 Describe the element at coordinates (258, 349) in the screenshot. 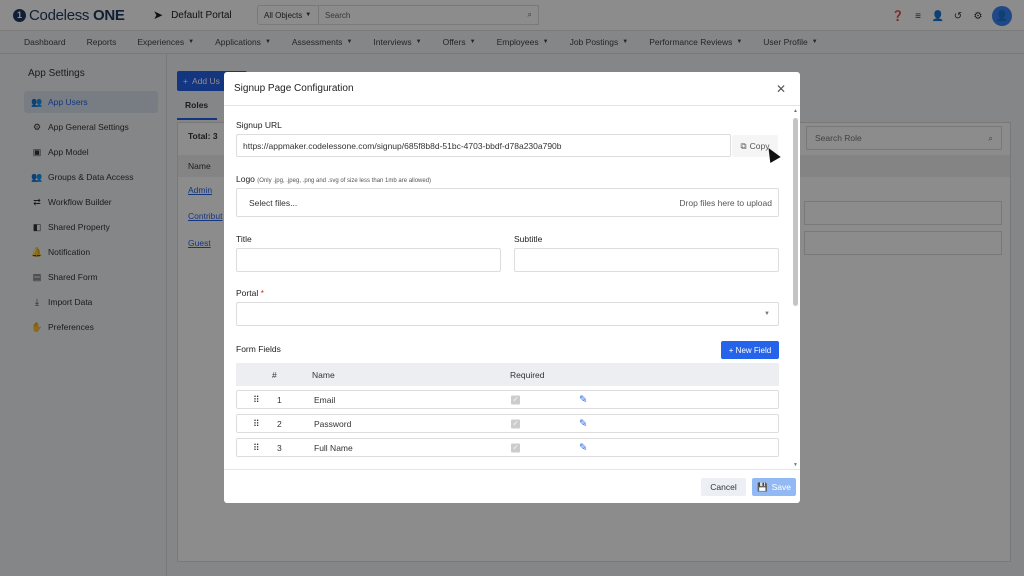

I see `form-fields-label: Form Fields` at that location.